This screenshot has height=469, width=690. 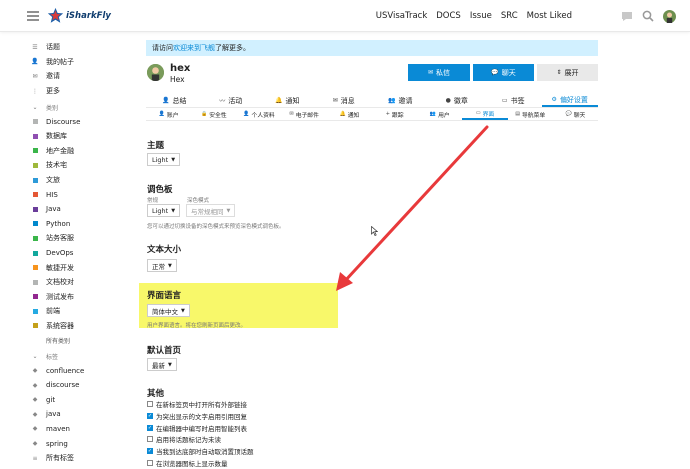 What do you see at coordinates (448, 100) in the screenshot?
I see `badge-icon: ●` at bounding box center [448, 100].